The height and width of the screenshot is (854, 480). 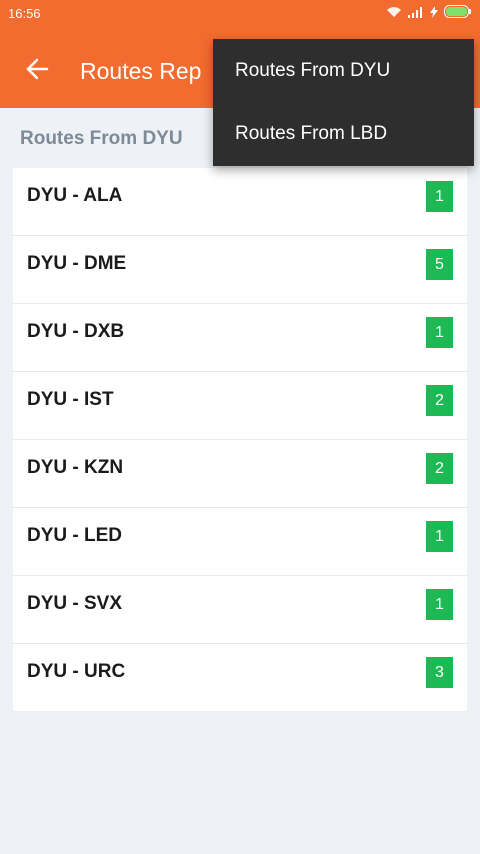 What do you see at coordinates (74, 535) in the screenshot?
I see `route-label: DYU - LED` at bounding box center [74, 535].